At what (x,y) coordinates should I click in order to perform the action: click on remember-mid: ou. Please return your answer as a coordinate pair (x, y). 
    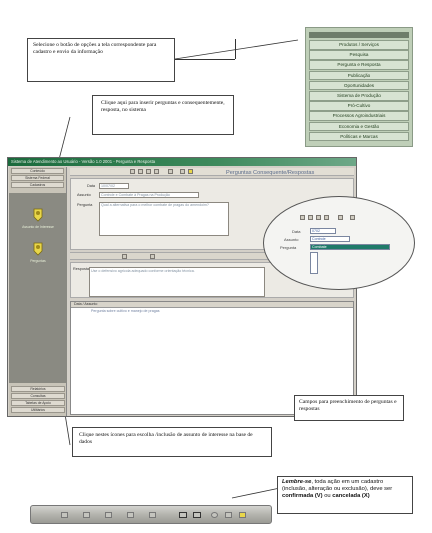
    Looking at the image, I should click on (327, 496).